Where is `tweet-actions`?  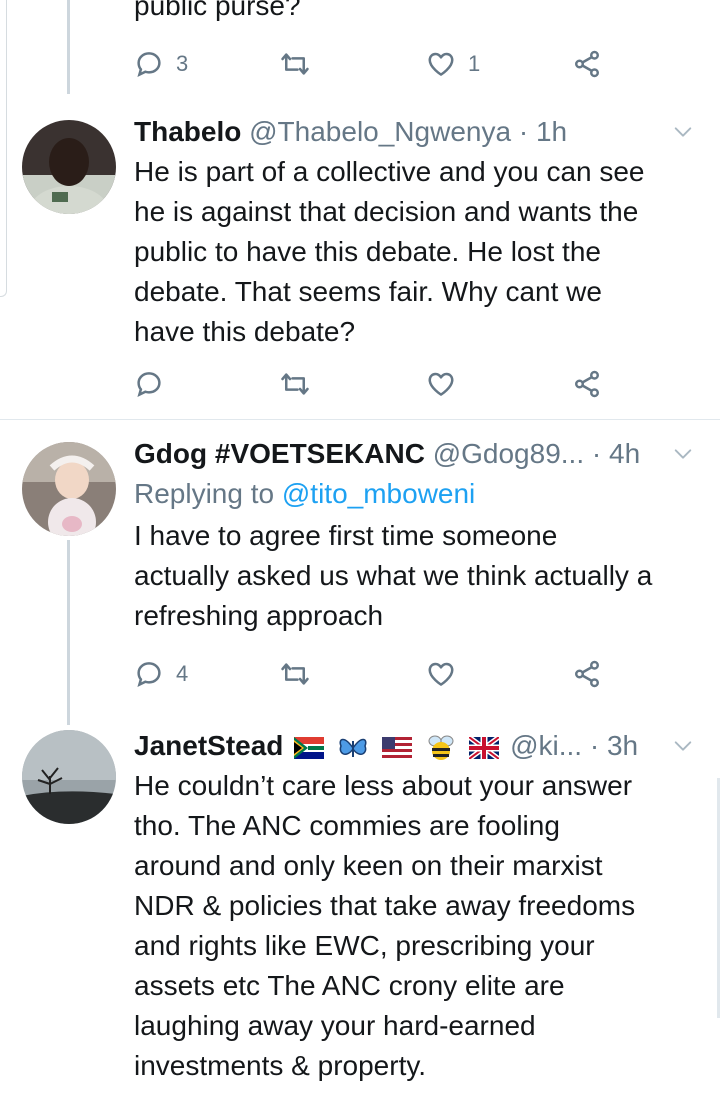 tweet-actions is located at coordinates (374, 384).